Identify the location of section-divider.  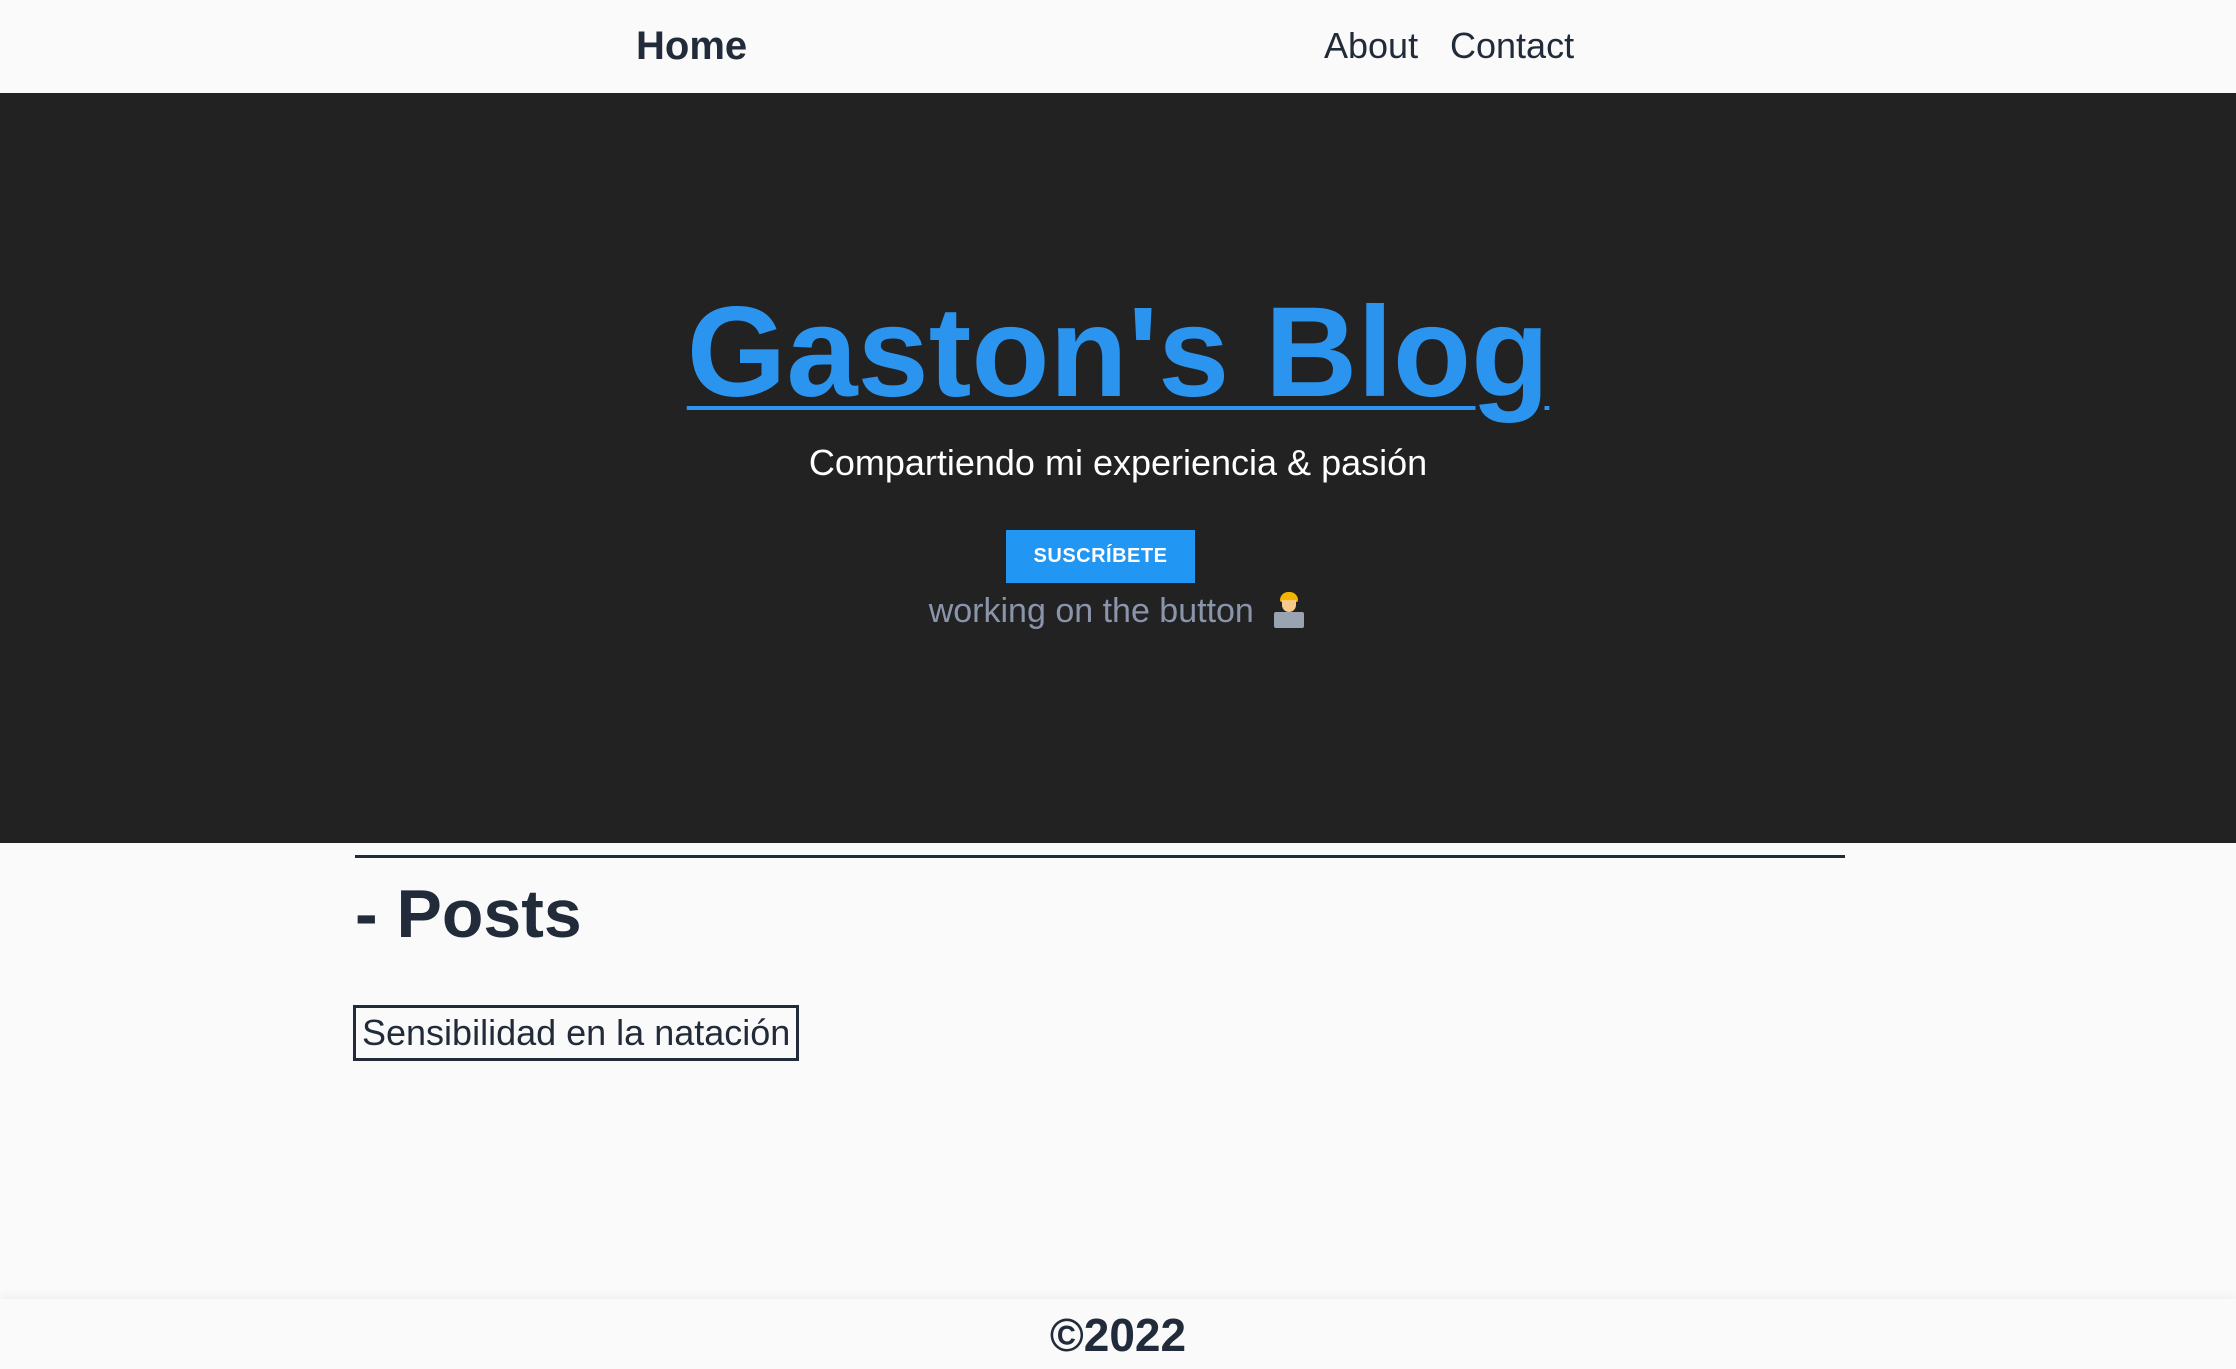
(1100, 856).